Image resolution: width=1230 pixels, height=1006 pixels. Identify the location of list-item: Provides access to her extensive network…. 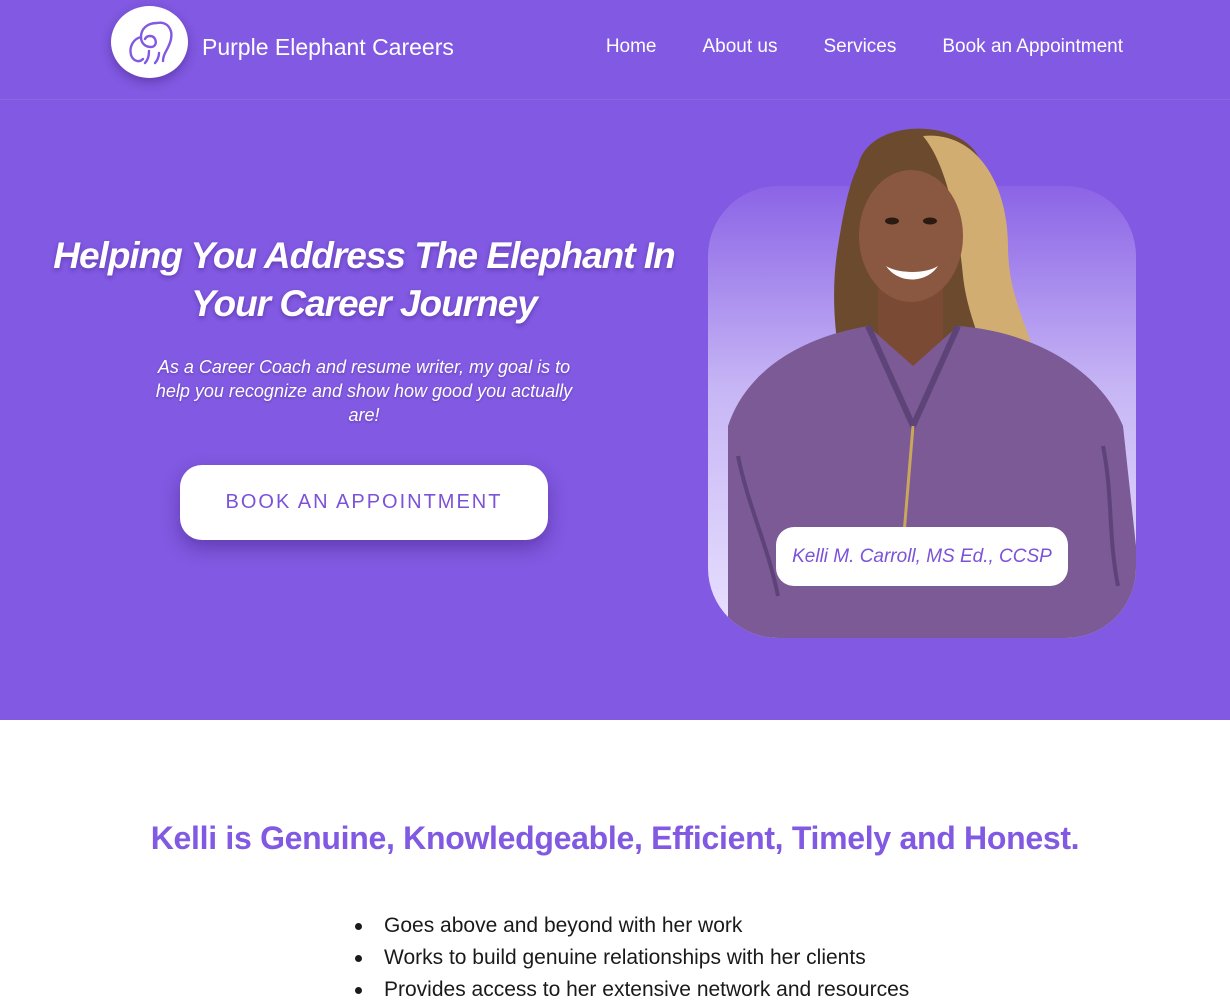
(652, 990).